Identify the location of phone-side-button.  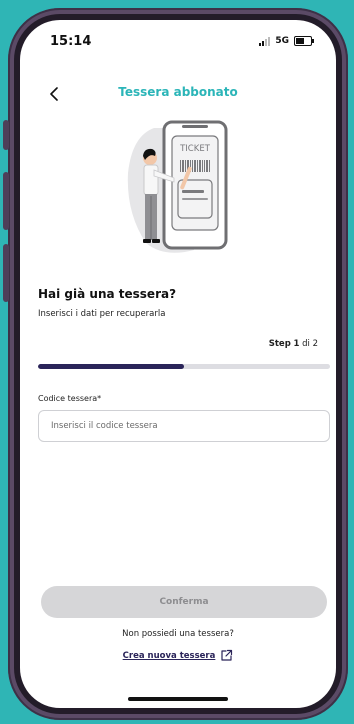
(6, 135).